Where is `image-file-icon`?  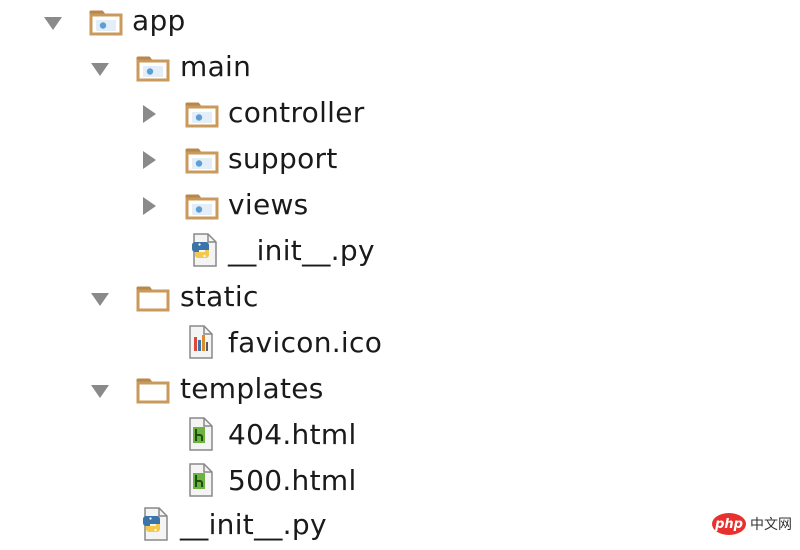 image-file-icon is located at coordinates (201, 342).